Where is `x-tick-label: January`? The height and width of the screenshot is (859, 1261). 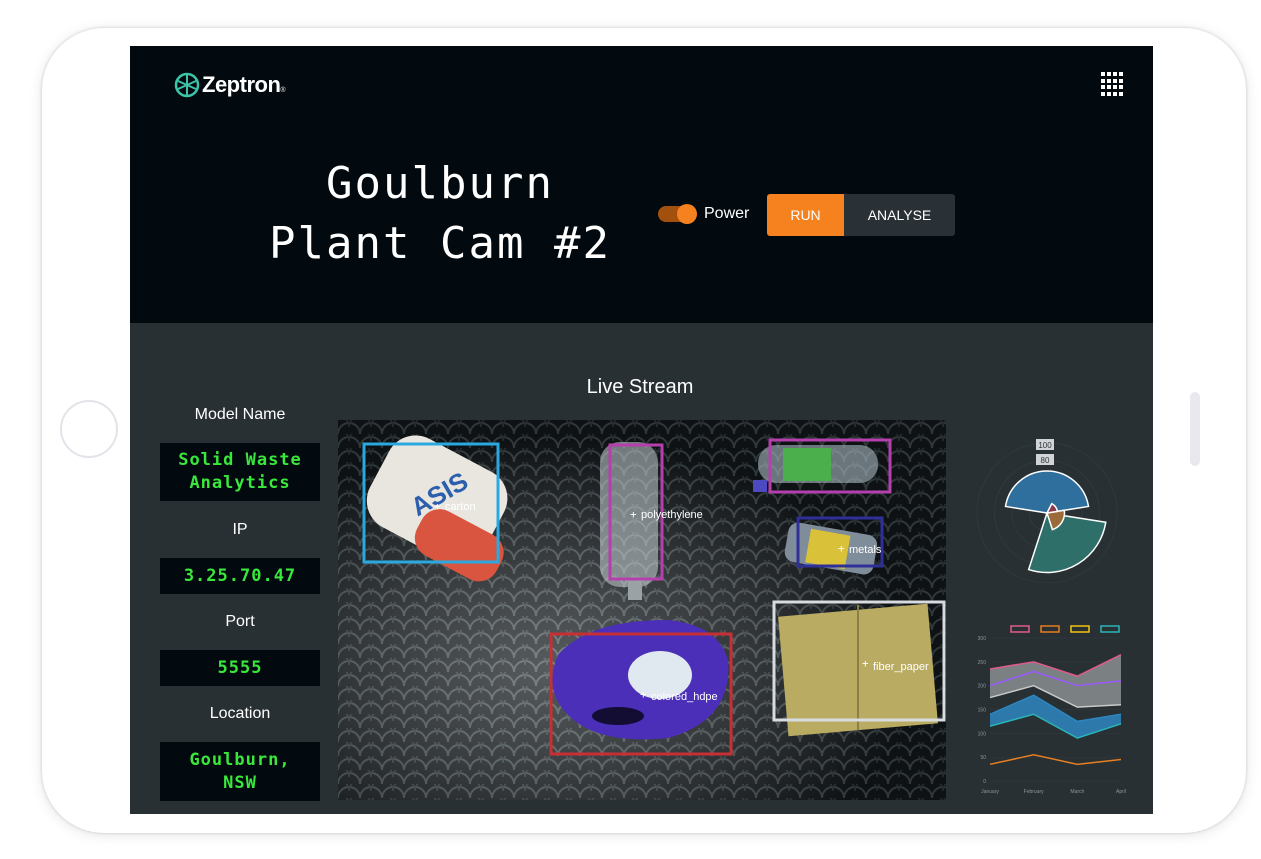
x-tick-label: January is located at coordinates (990, 792).